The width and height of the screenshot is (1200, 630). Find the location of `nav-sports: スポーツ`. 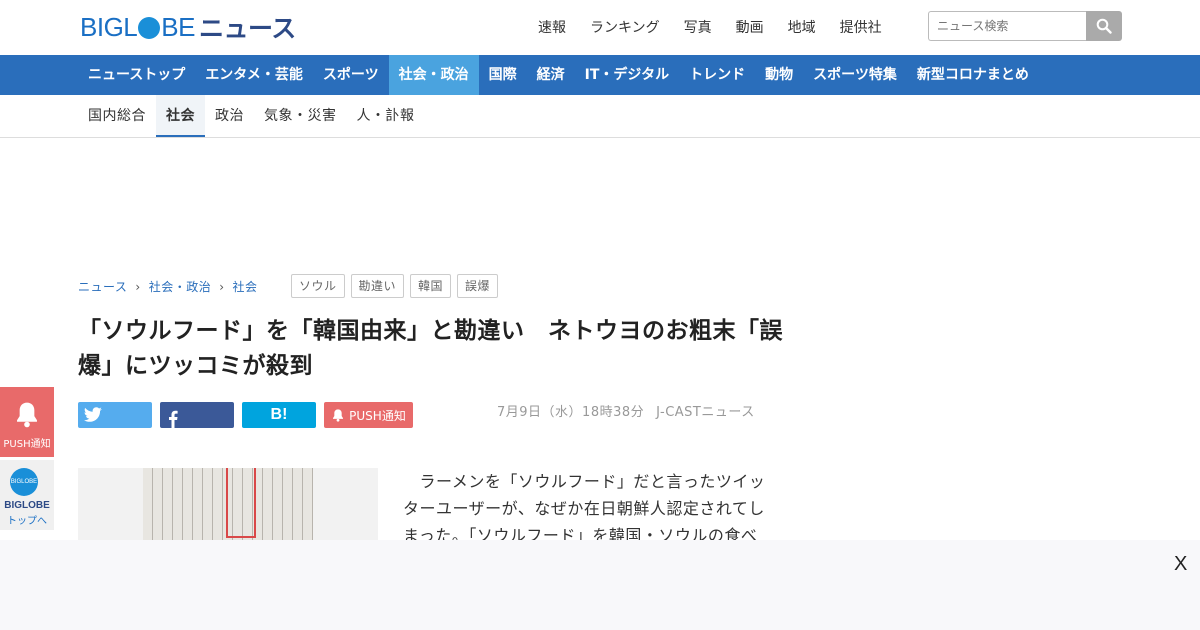

nav-sports: スポーツ is located at coordinates (351, 75).